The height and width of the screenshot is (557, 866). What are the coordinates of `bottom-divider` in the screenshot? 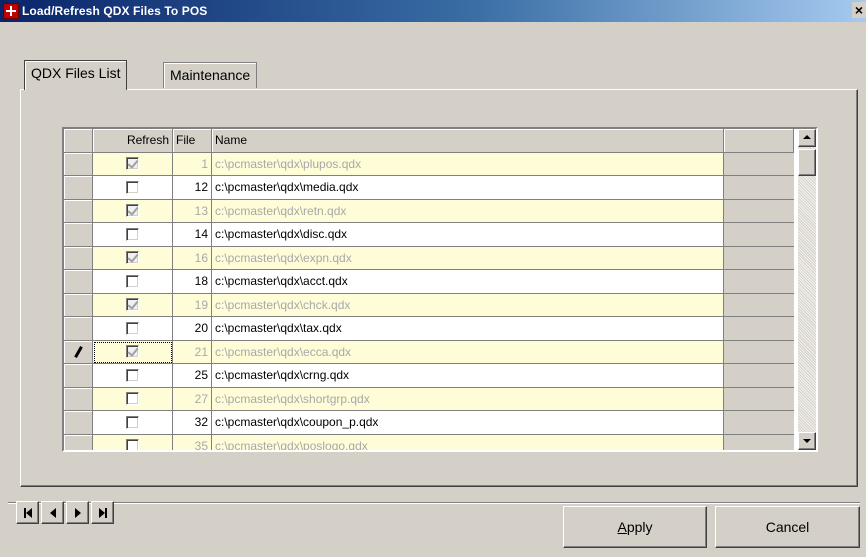 It's located at (434, 503).